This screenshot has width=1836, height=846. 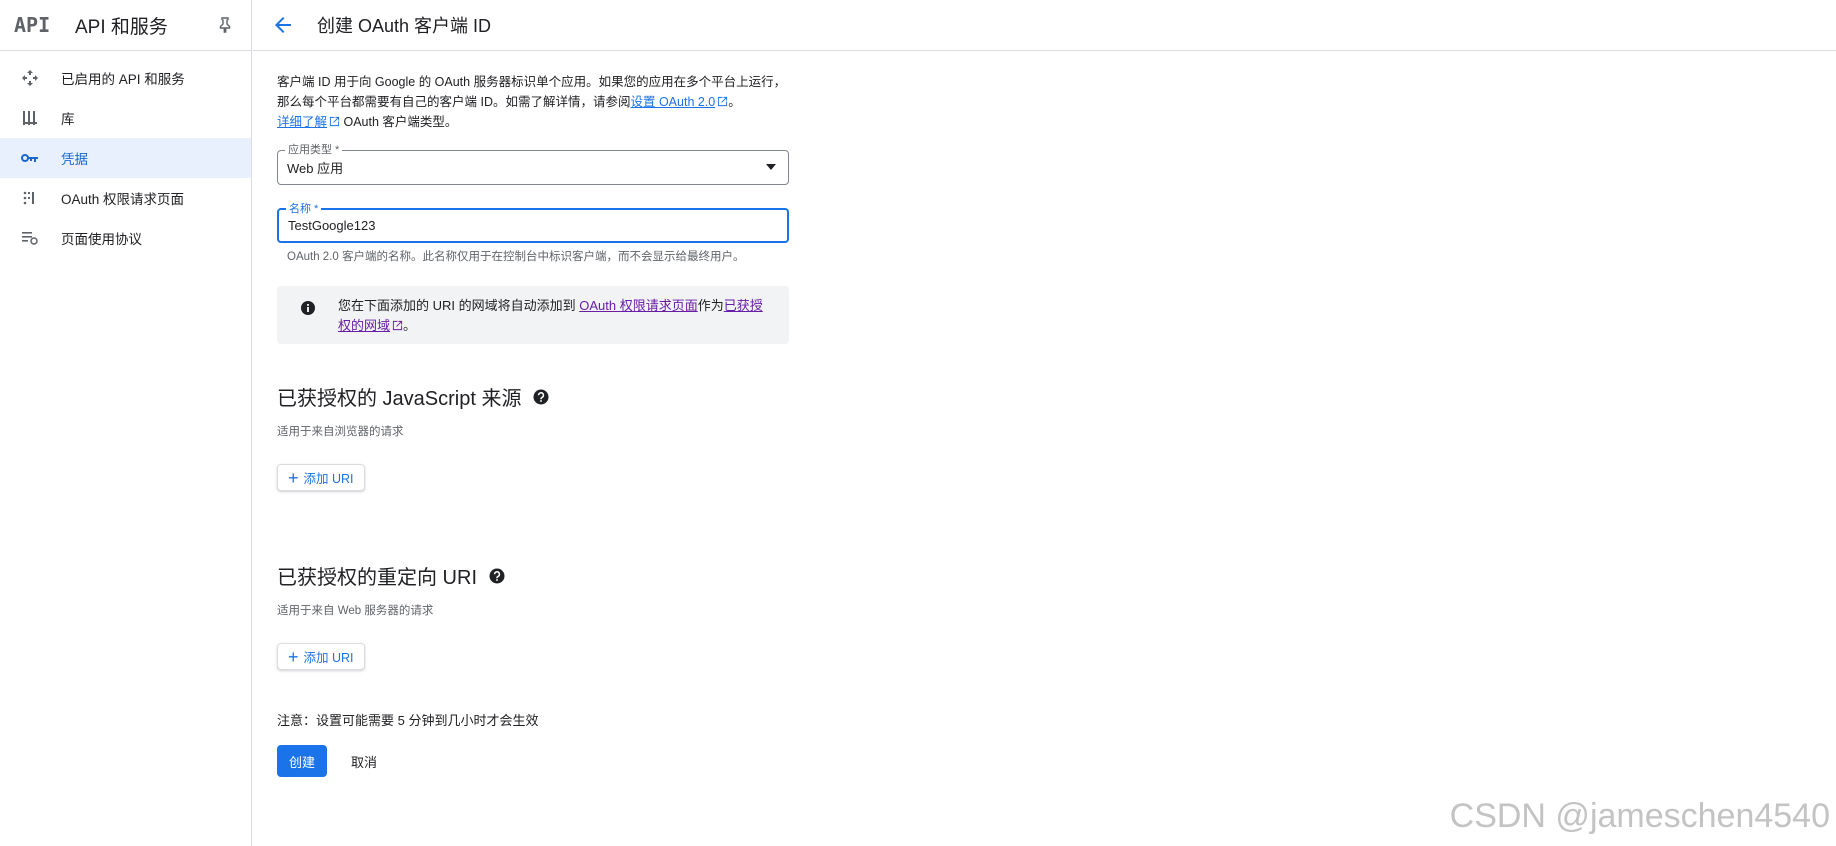 I want to click on add-js-origin-button: + 添加 URI, so click(x=321, y=477).